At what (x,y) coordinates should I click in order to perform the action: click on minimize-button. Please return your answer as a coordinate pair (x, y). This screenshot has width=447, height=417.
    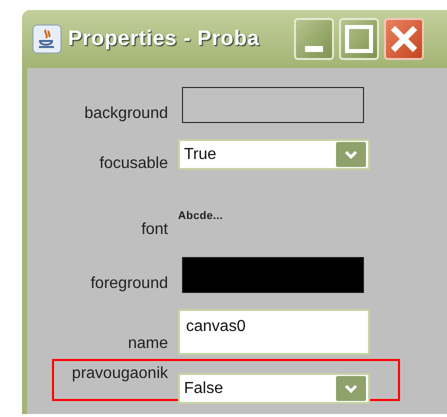
    Looking at the image, I should click on (314, 39).